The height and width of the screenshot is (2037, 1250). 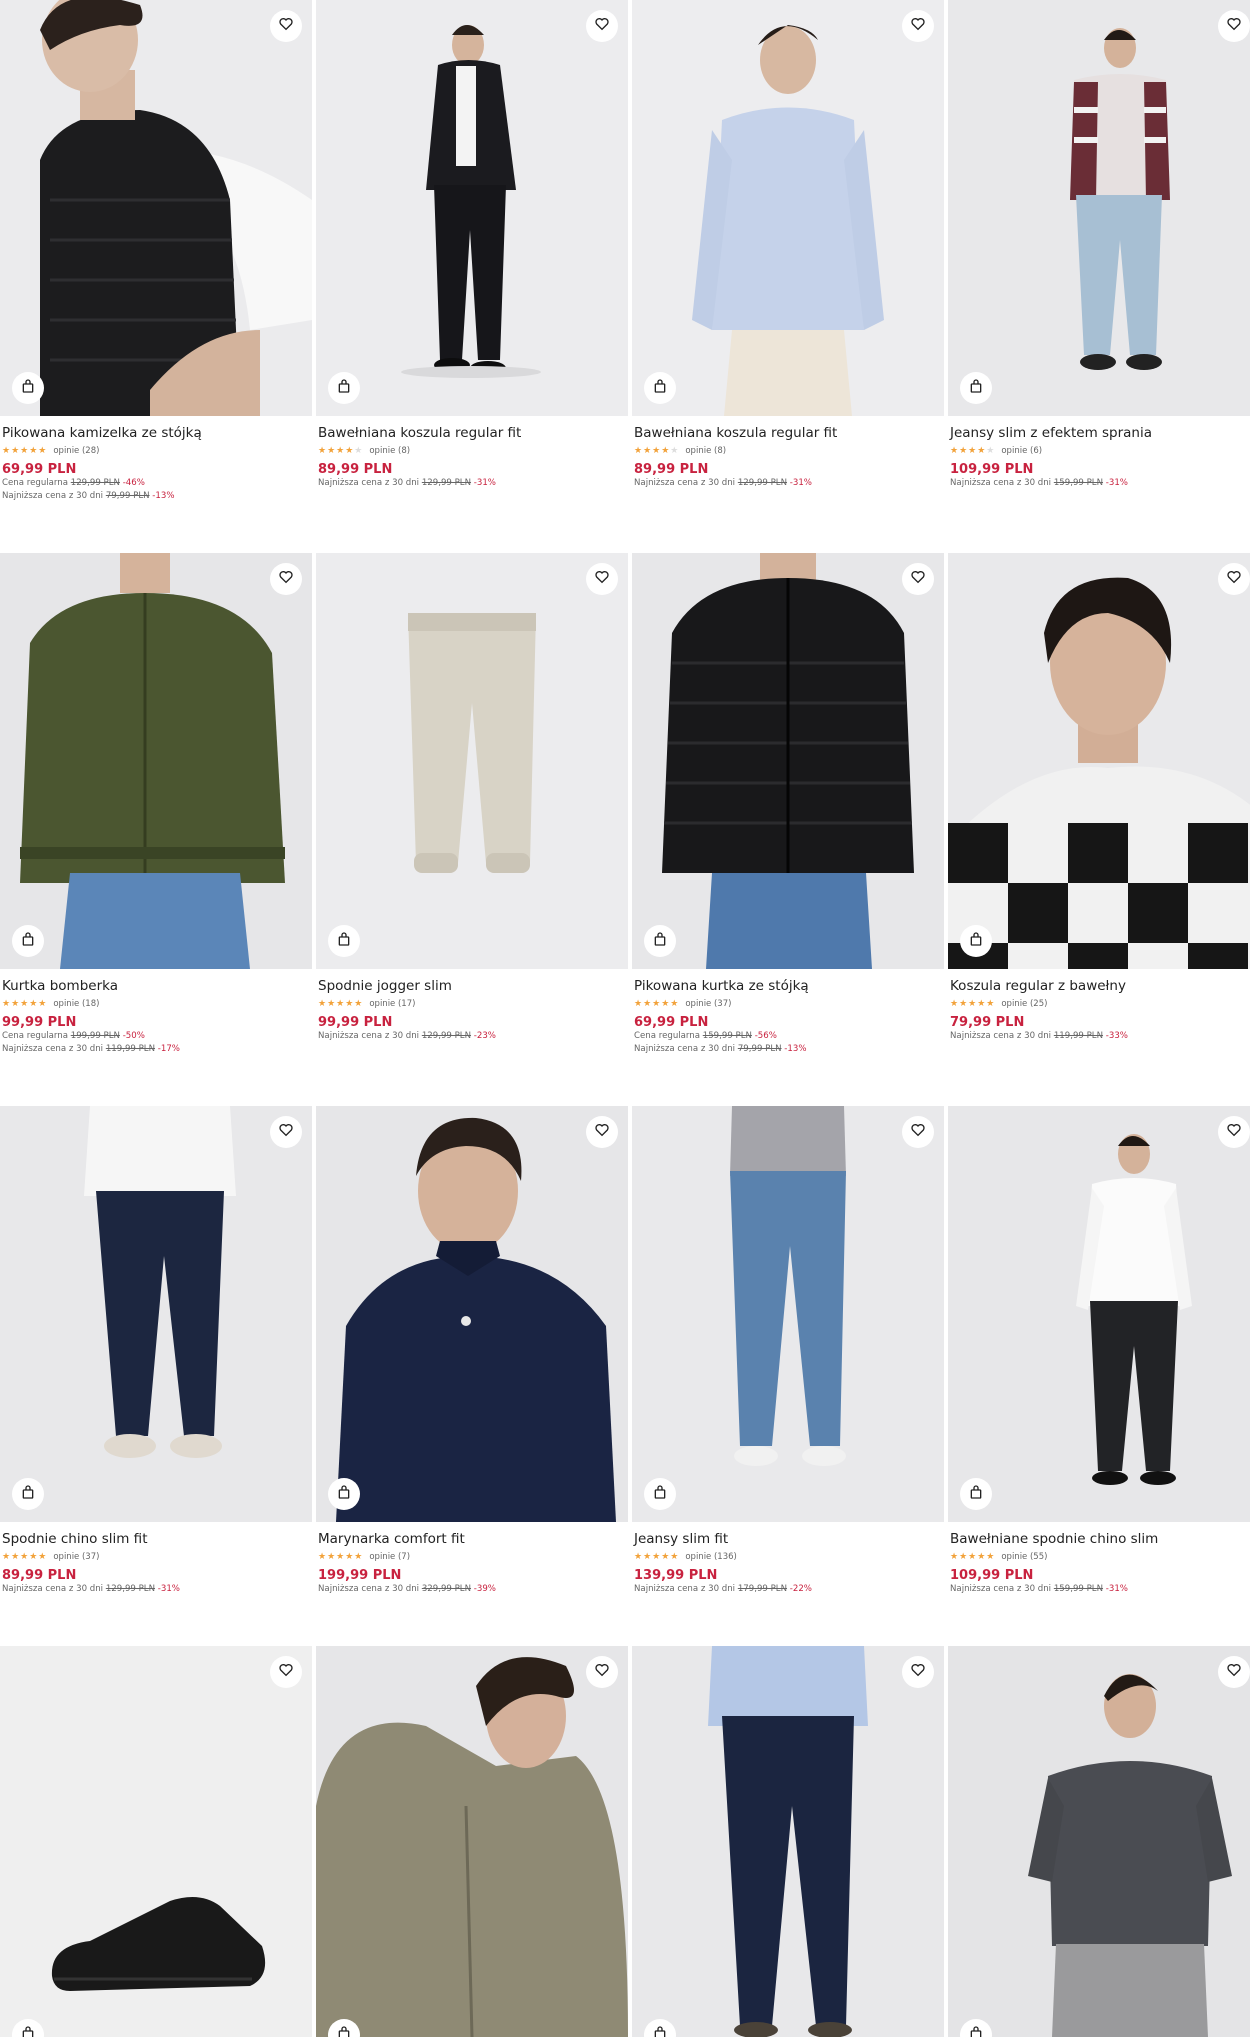 I want to click on product-name: Jeansy slim fit, so click(x=787, y=1539).